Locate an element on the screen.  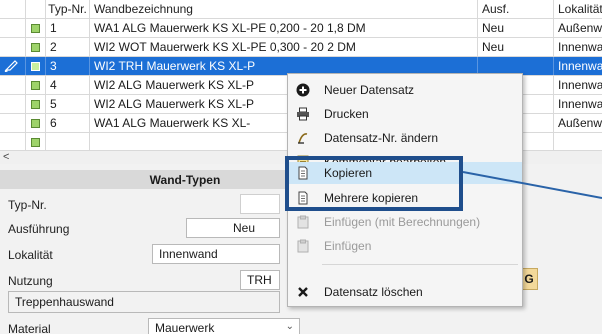
callout-pointer-line is located at coordinates (532, 185).